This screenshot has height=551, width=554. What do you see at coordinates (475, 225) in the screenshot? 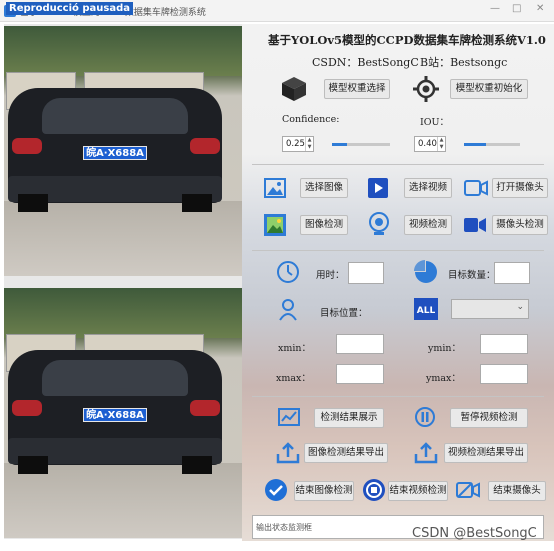
I see `video-camera-icon` at bounding box center [475, 225].